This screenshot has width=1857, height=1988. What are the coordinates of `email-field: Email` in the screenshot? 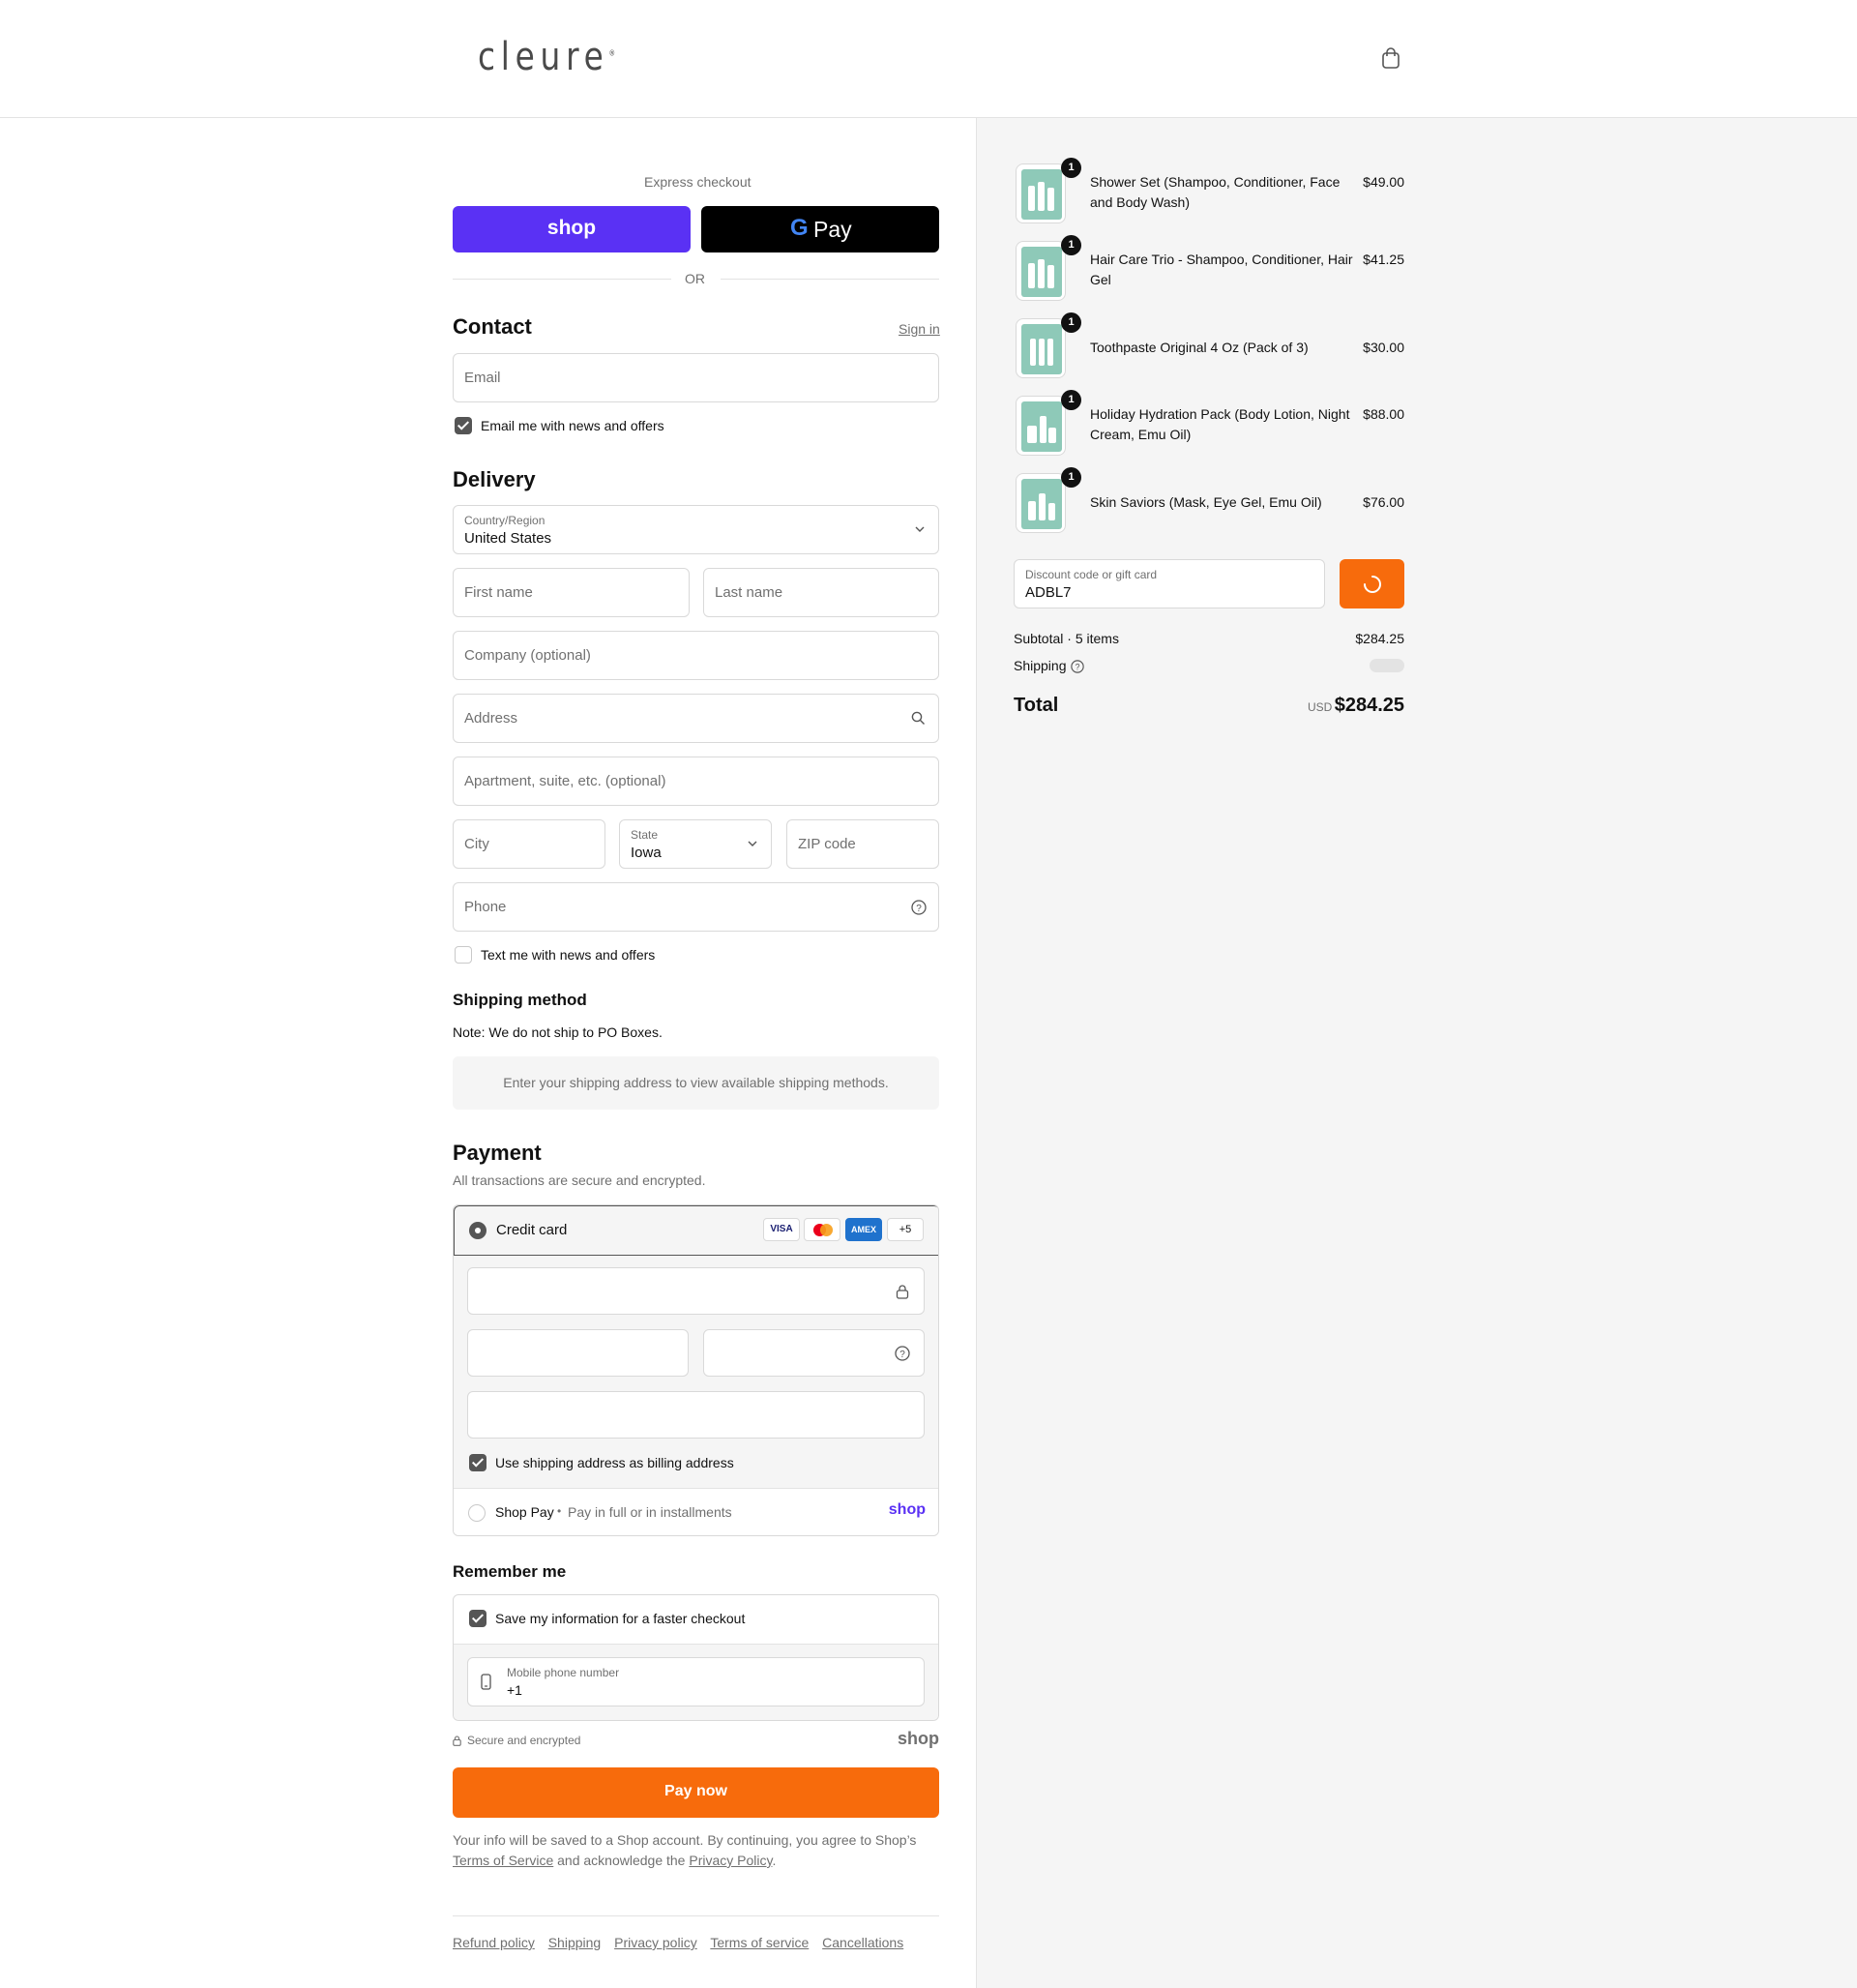 It's located at (696, 377).